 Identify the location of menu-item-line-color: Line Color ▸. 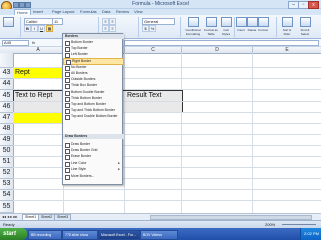
(92, 164).